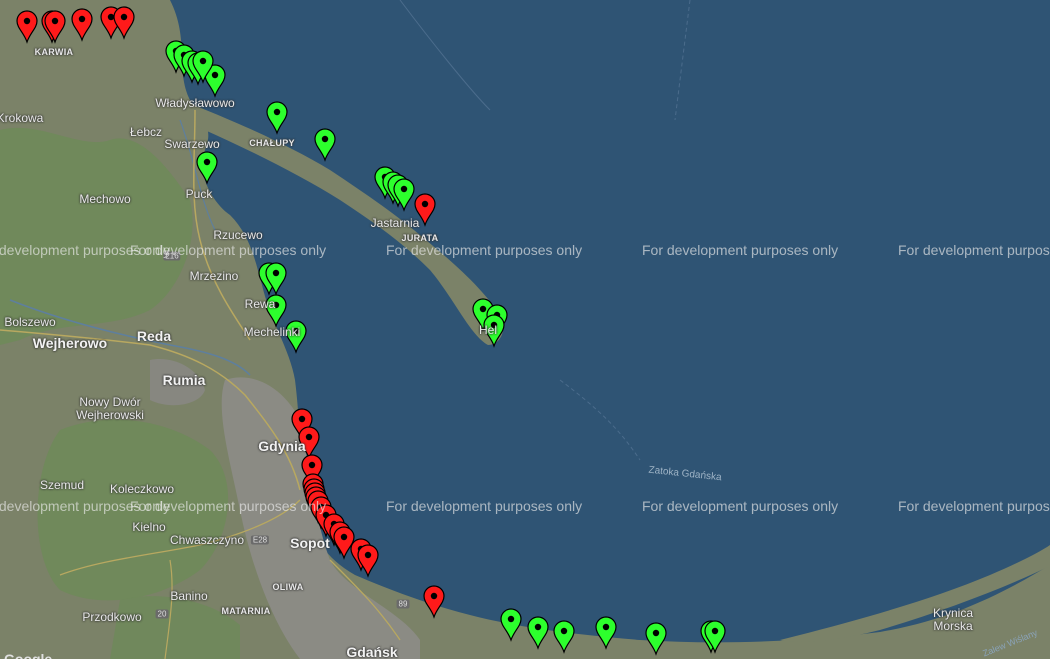  What do you see at coordinates (282, 446) in the screenshot?
I see `place-label-gdynia: Gdynia` at bounding box center [282, 446].